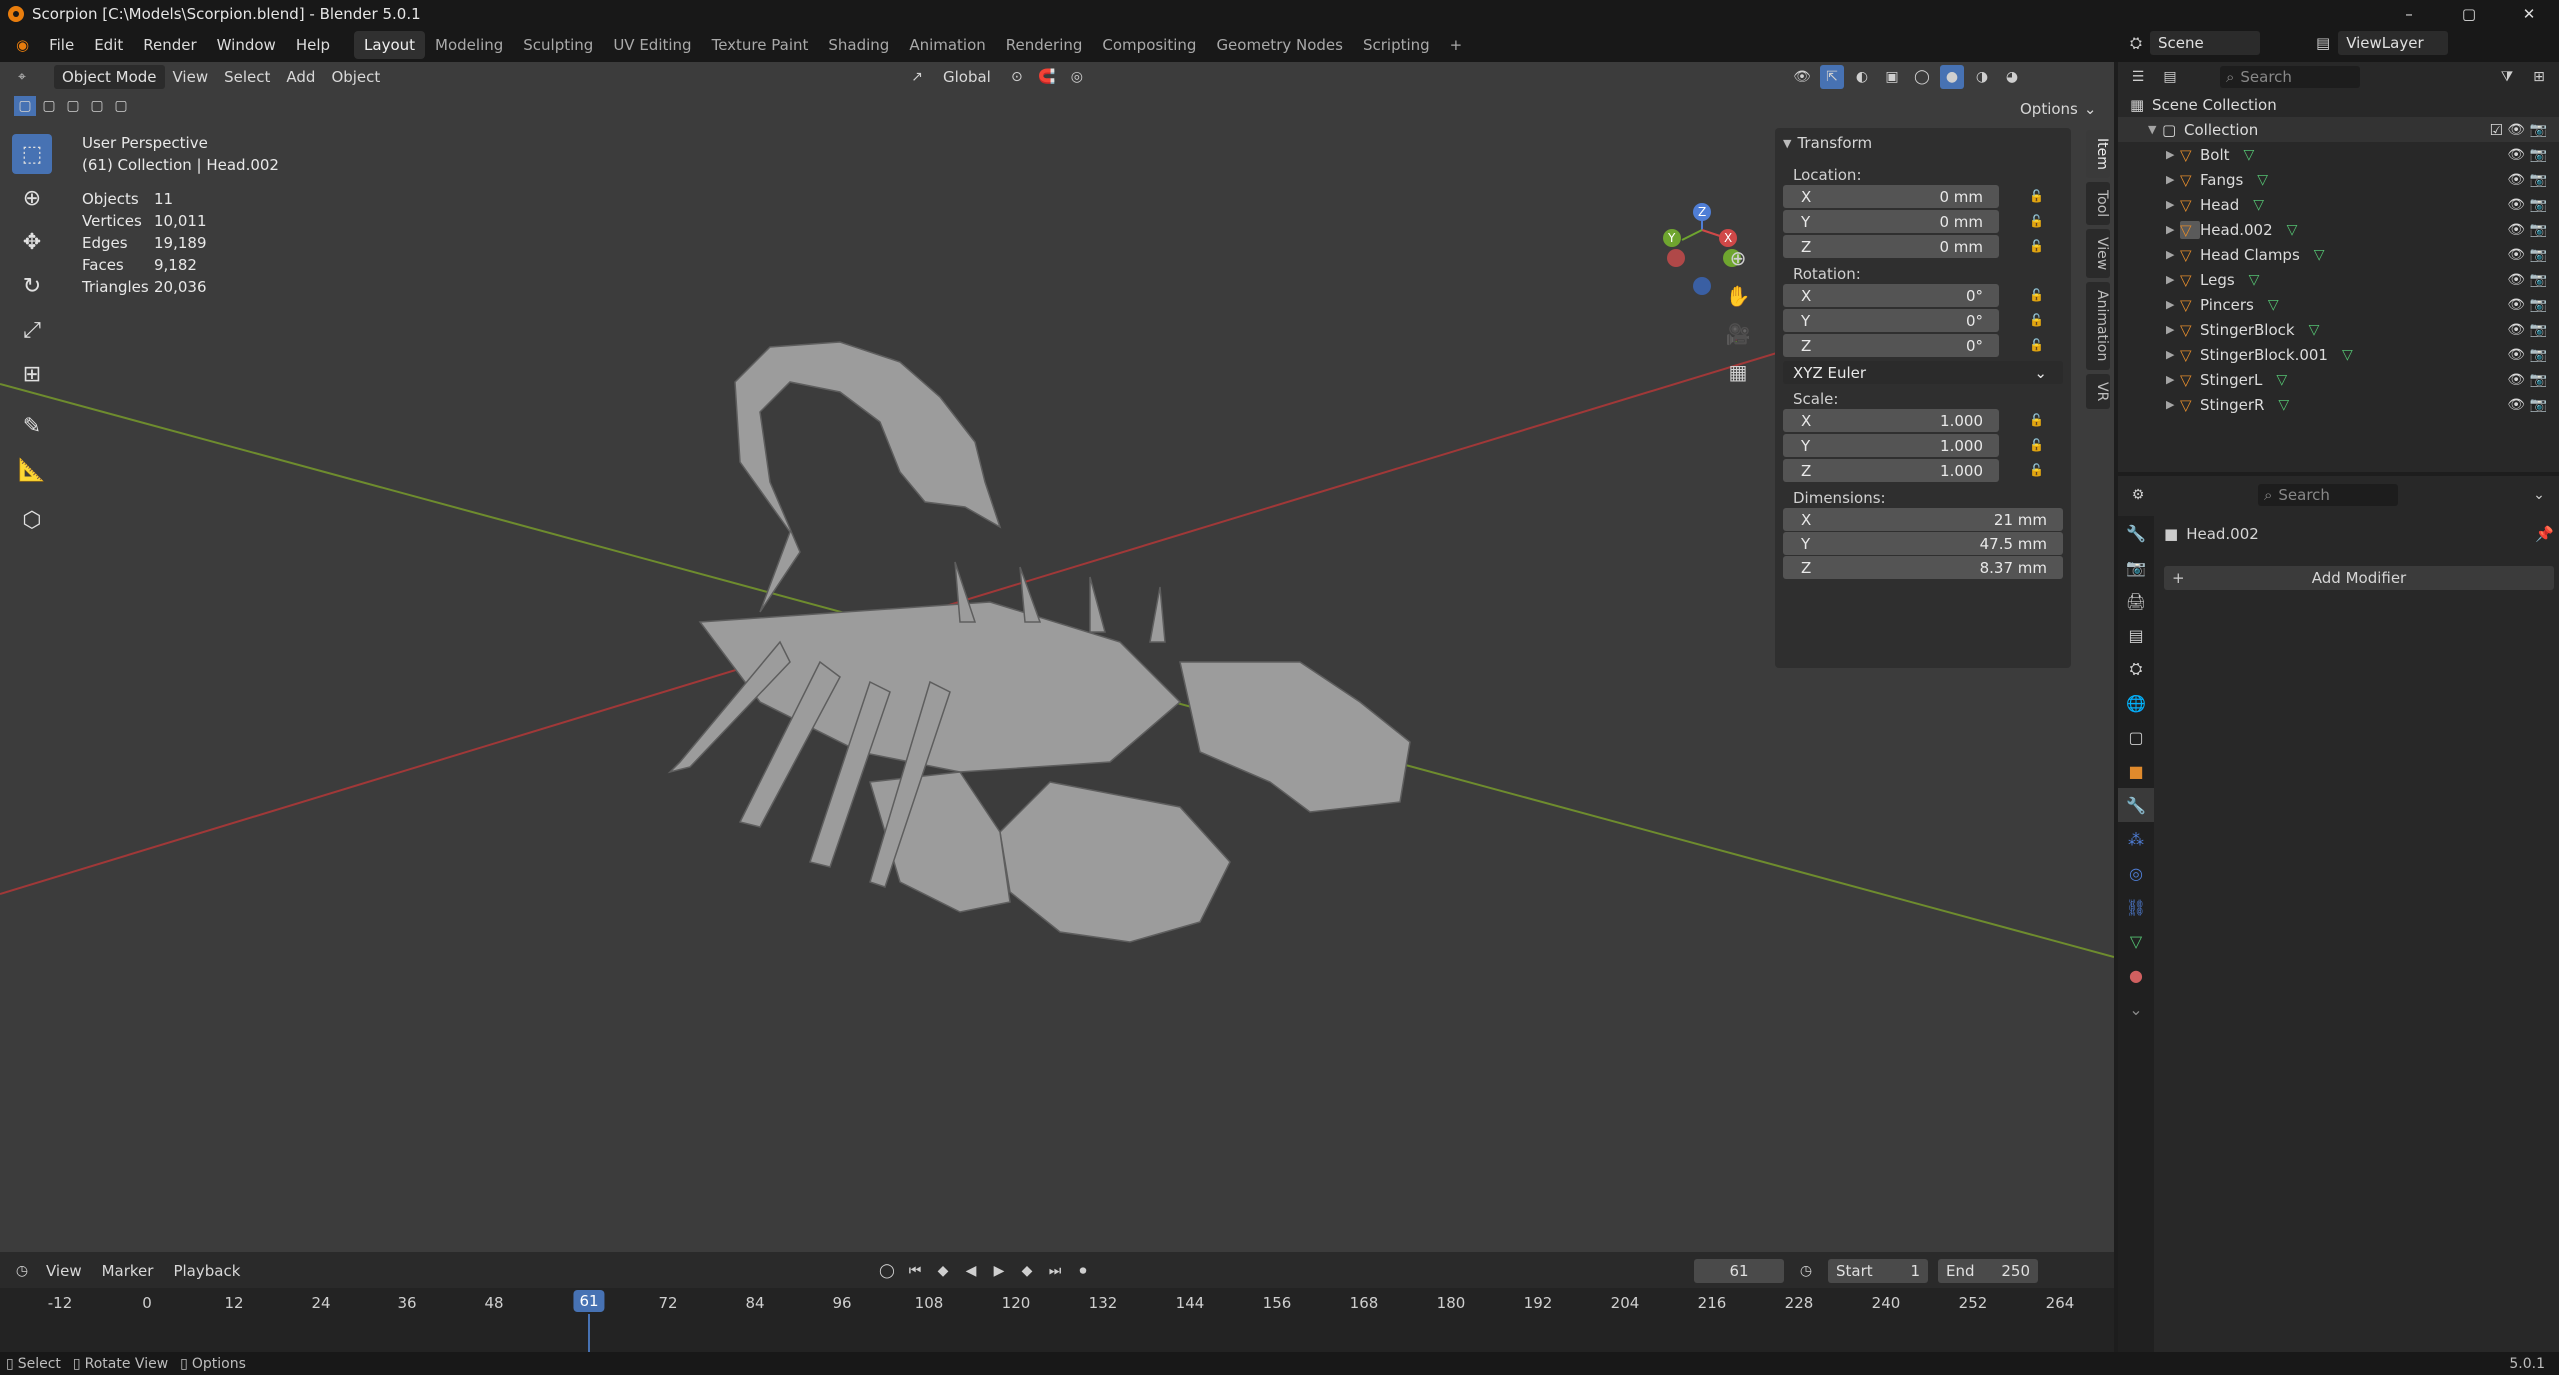  I want to click on tab-geometry-nodes: Geometry Nodes, so click(1279, 45).